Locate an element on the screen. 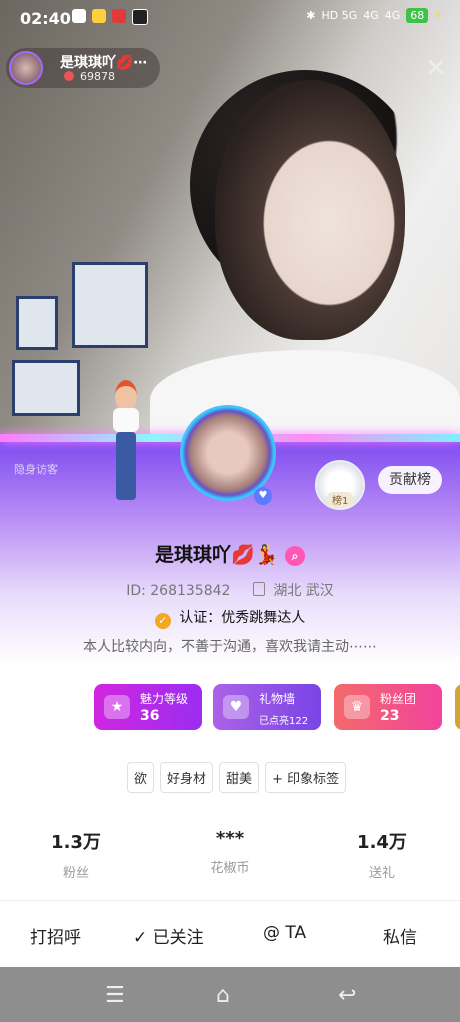  verified-badge-icon: ♥ is located at coordinates (263, 496).